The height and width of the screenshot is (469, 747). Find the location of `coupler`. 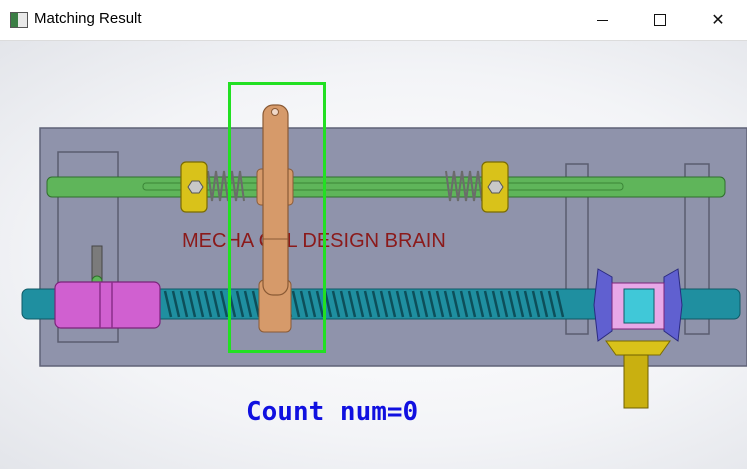

coupler is located at coordinates (107, 305).